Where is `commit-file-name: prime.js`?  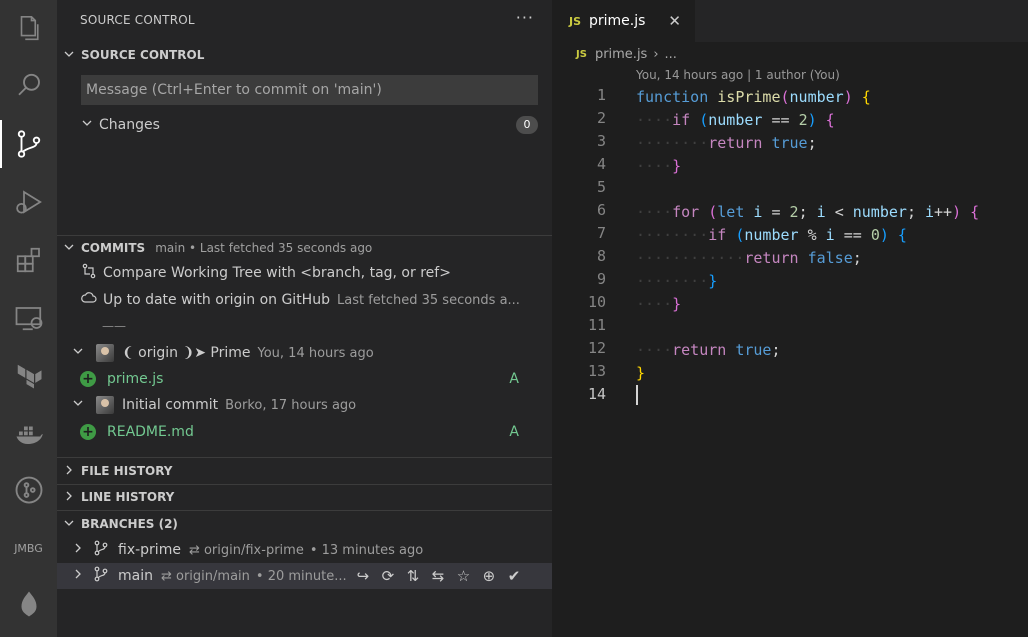 commit-file-name: prime.js is located at coordinates (135, 379).